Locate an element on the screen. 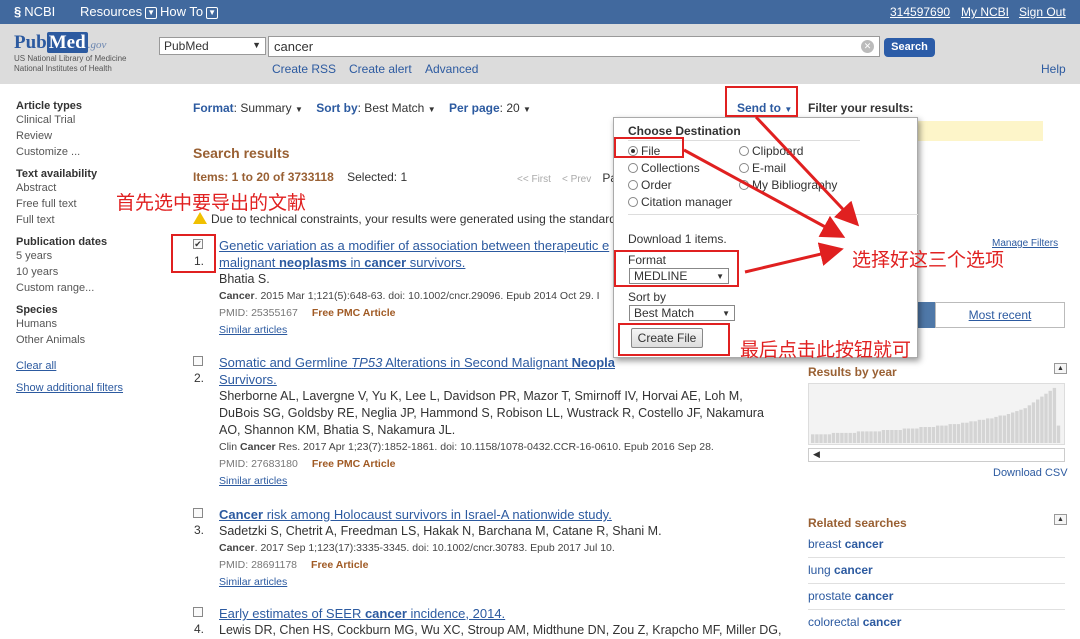 Image resolution: width=1080 pixels, height=639 pixels. arrow-file is located at coordinates (764, 193).